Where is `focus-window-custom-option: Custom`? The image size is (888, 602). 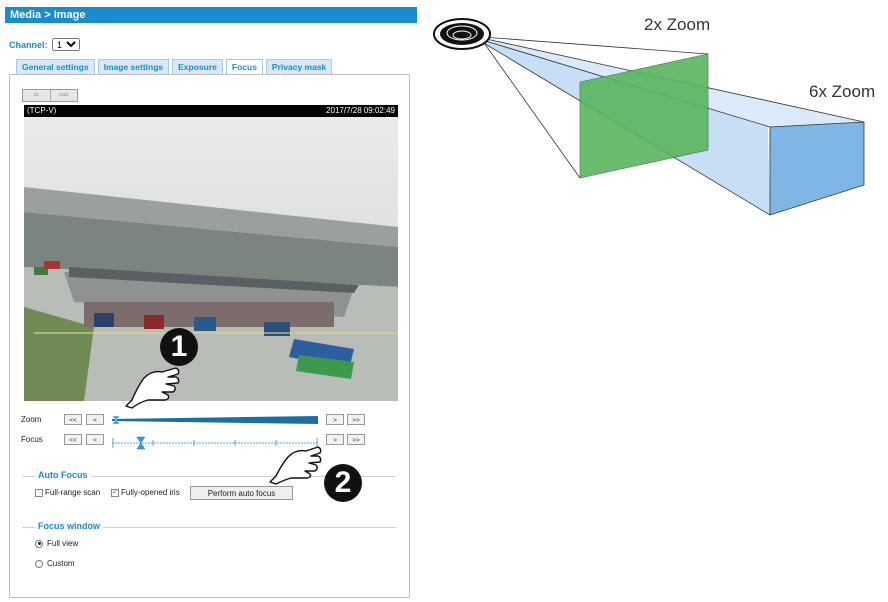
focus-window-custom-option: Custom is located at coordinates (55, 563).